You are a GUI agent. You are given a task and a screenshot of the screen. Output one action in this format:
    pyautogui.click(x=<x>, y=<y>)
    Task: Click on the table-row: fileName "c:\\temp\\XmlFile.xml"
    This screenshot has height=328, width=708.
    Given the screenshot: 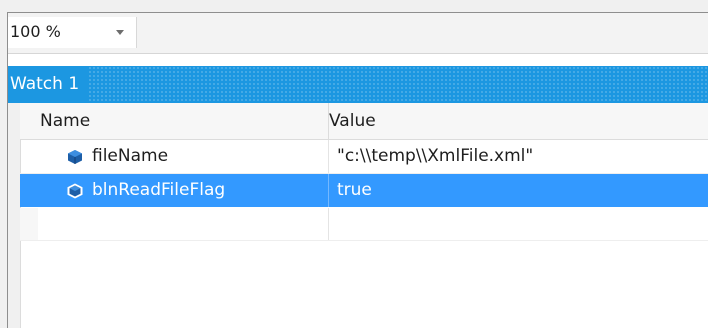 What is the action you would take?
    pyautogui.click(x=364, y=157)
    